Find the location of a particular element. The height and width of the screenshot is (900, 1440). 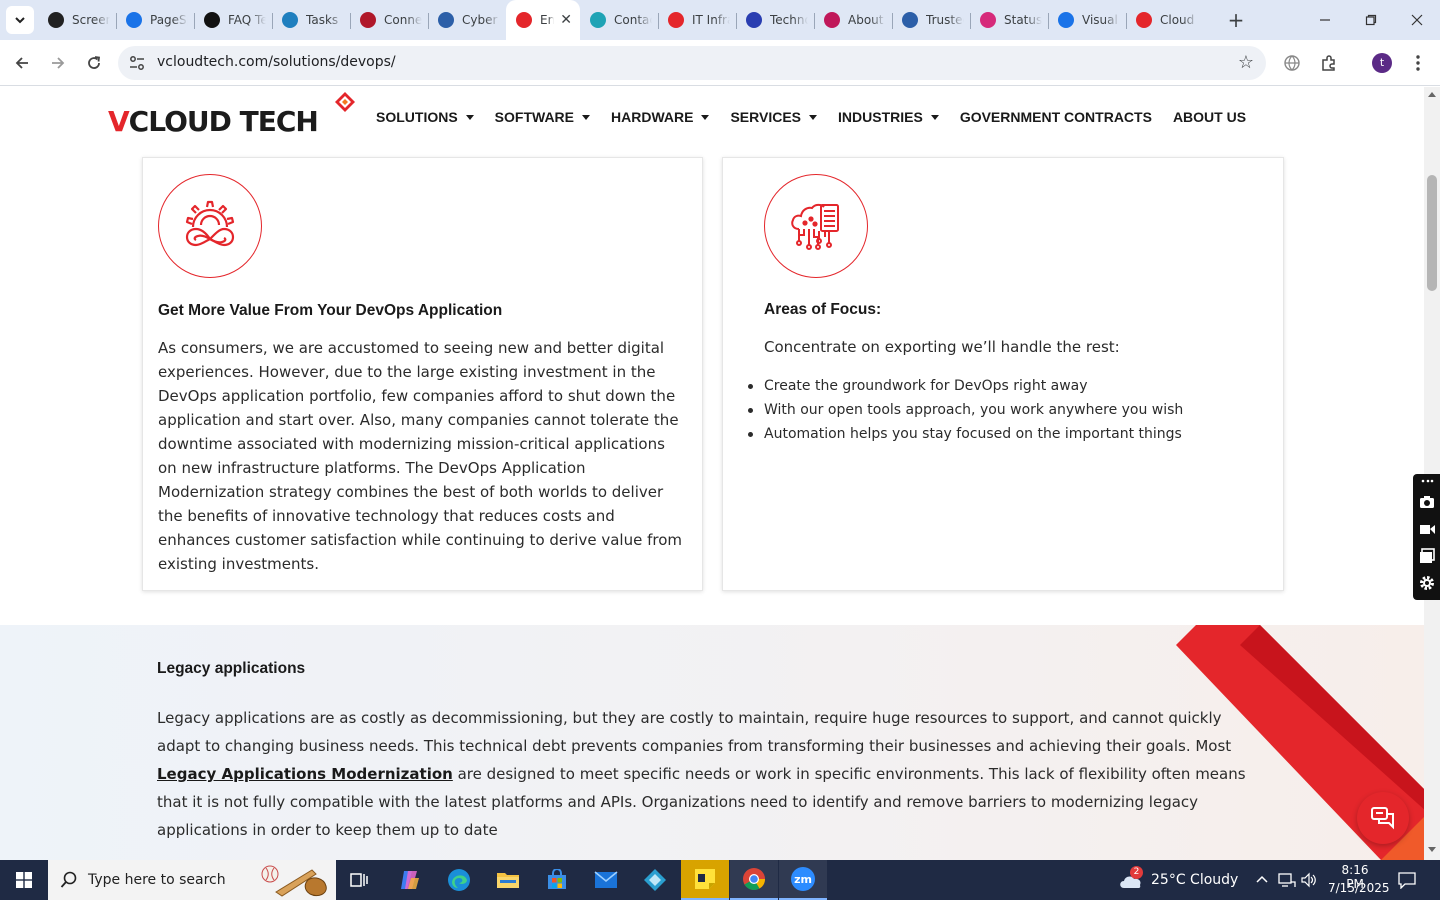

legacy-modernization-link: Legacy Applications Modernization is located at coordinates (305, 774).